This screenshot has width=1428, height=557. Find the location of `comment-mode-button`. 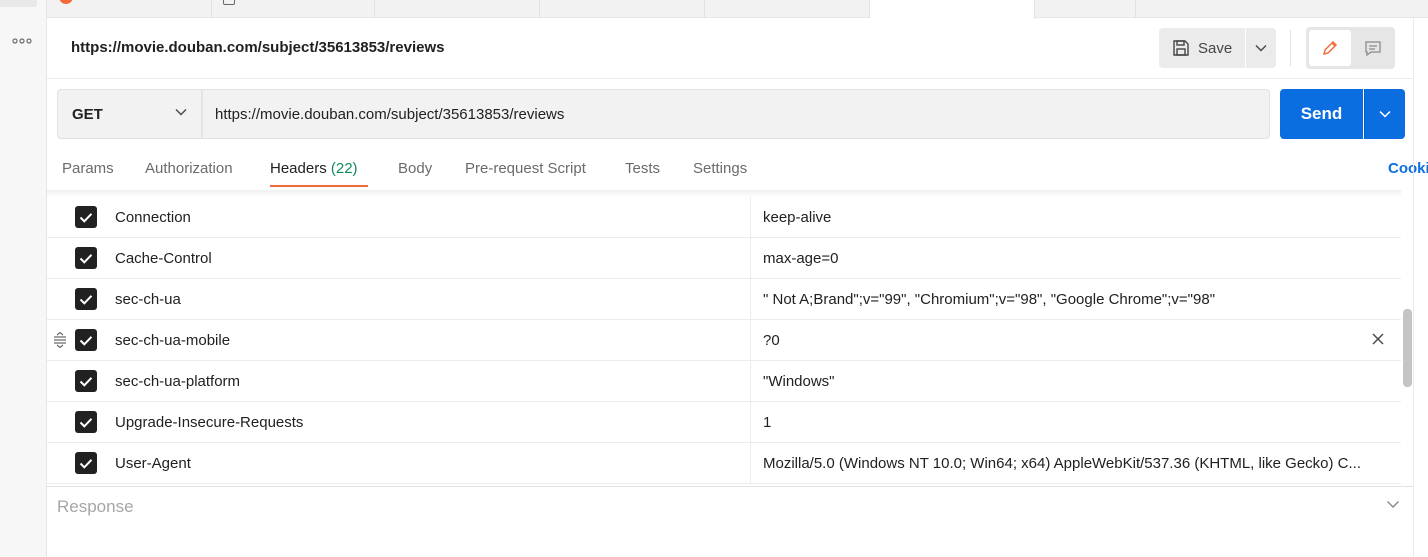

comment-mode-button is located at coordinates (1373, 48).